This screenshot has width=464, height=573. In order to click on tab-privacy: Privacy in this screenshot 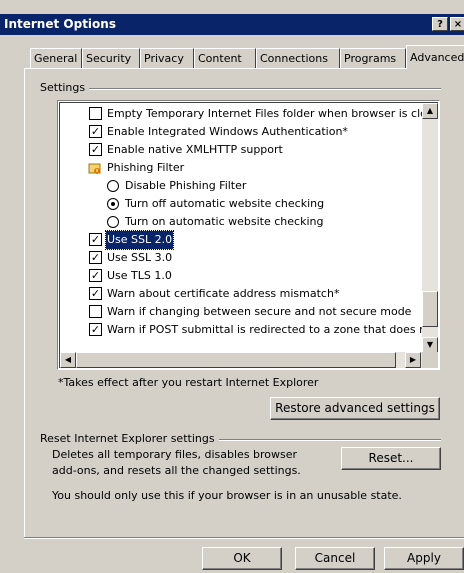, I will do `click(167, 58)`.